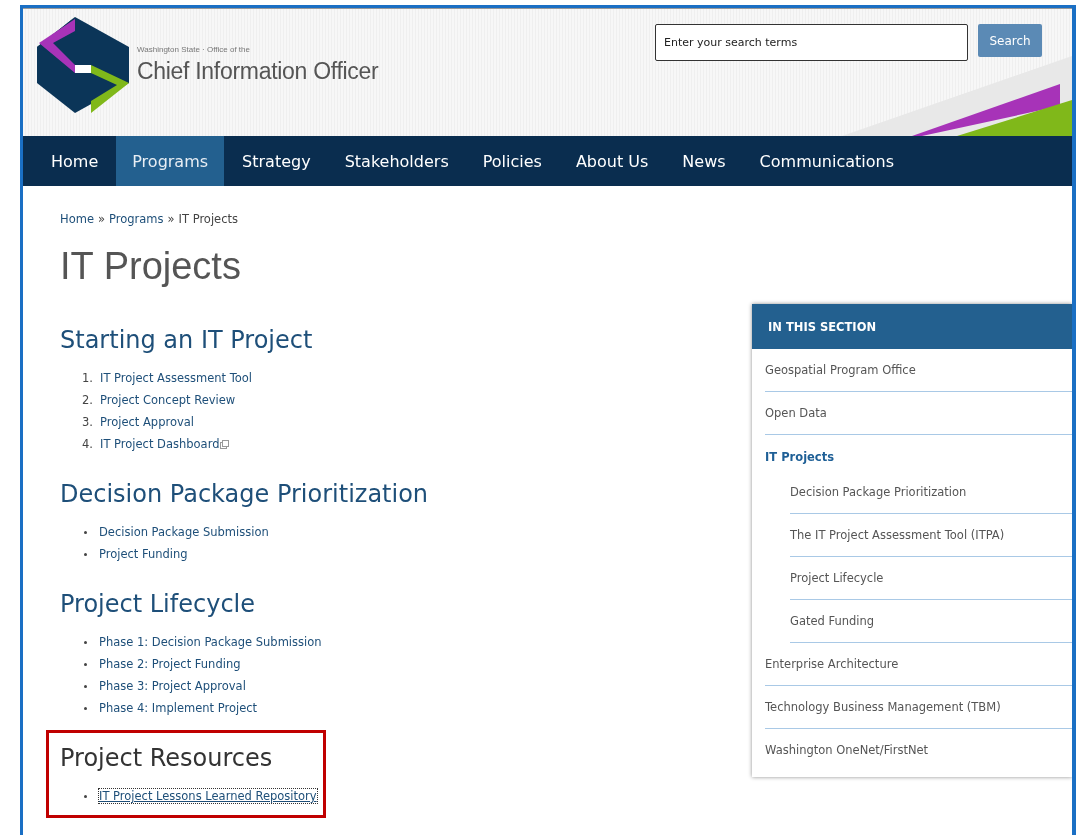 This screenshot has height=835, width=1079. Describe the element at coordinates (210, 642) in the screenshot. I see `list-link: Phase 1: Decision Package Submission` at that location.